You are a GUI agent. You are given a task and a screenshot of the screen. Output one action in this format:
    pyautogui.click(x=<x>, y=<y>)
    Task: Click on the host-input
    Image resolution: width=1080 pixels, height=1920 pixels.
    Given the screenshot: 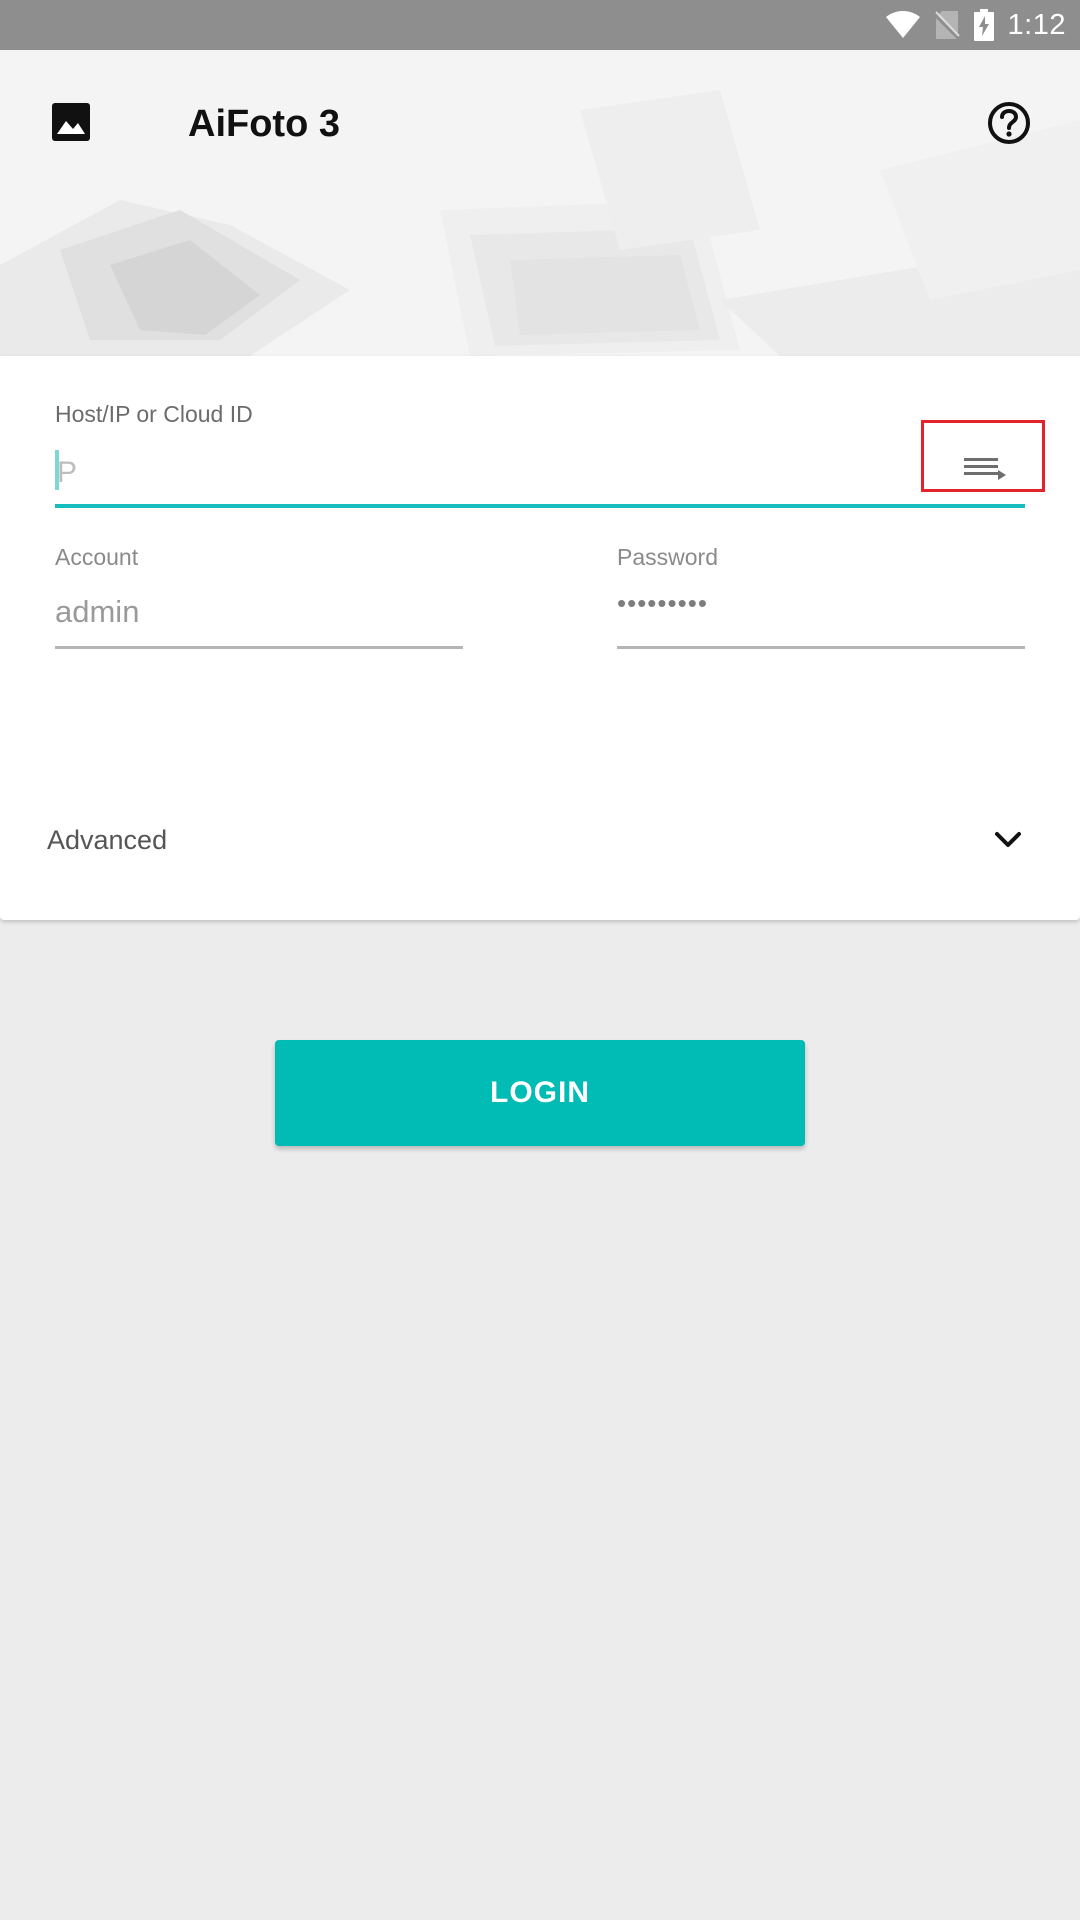 What is the action you would take?
    pyautogui.click(x=486, y=473)
    